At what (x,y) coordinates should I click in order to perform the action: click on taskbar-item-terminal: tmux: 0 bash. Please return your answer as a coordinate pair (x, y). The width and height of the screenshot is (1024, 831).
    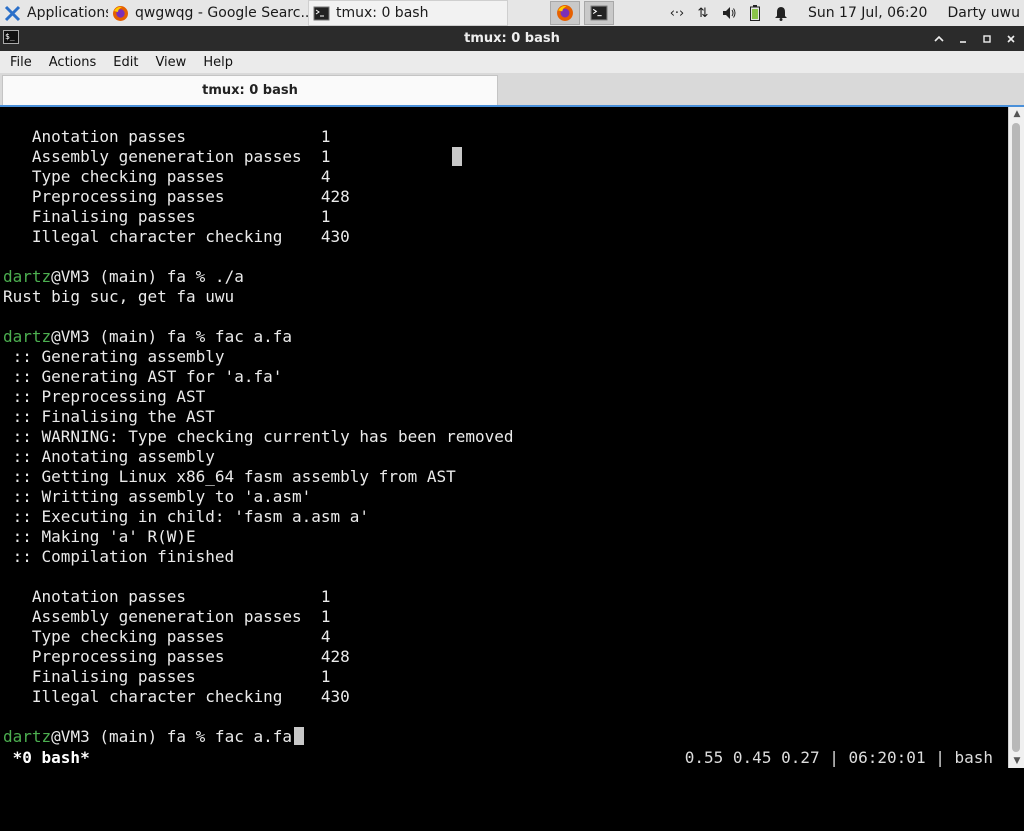
    Looking at the image, I should click on (408, 13).